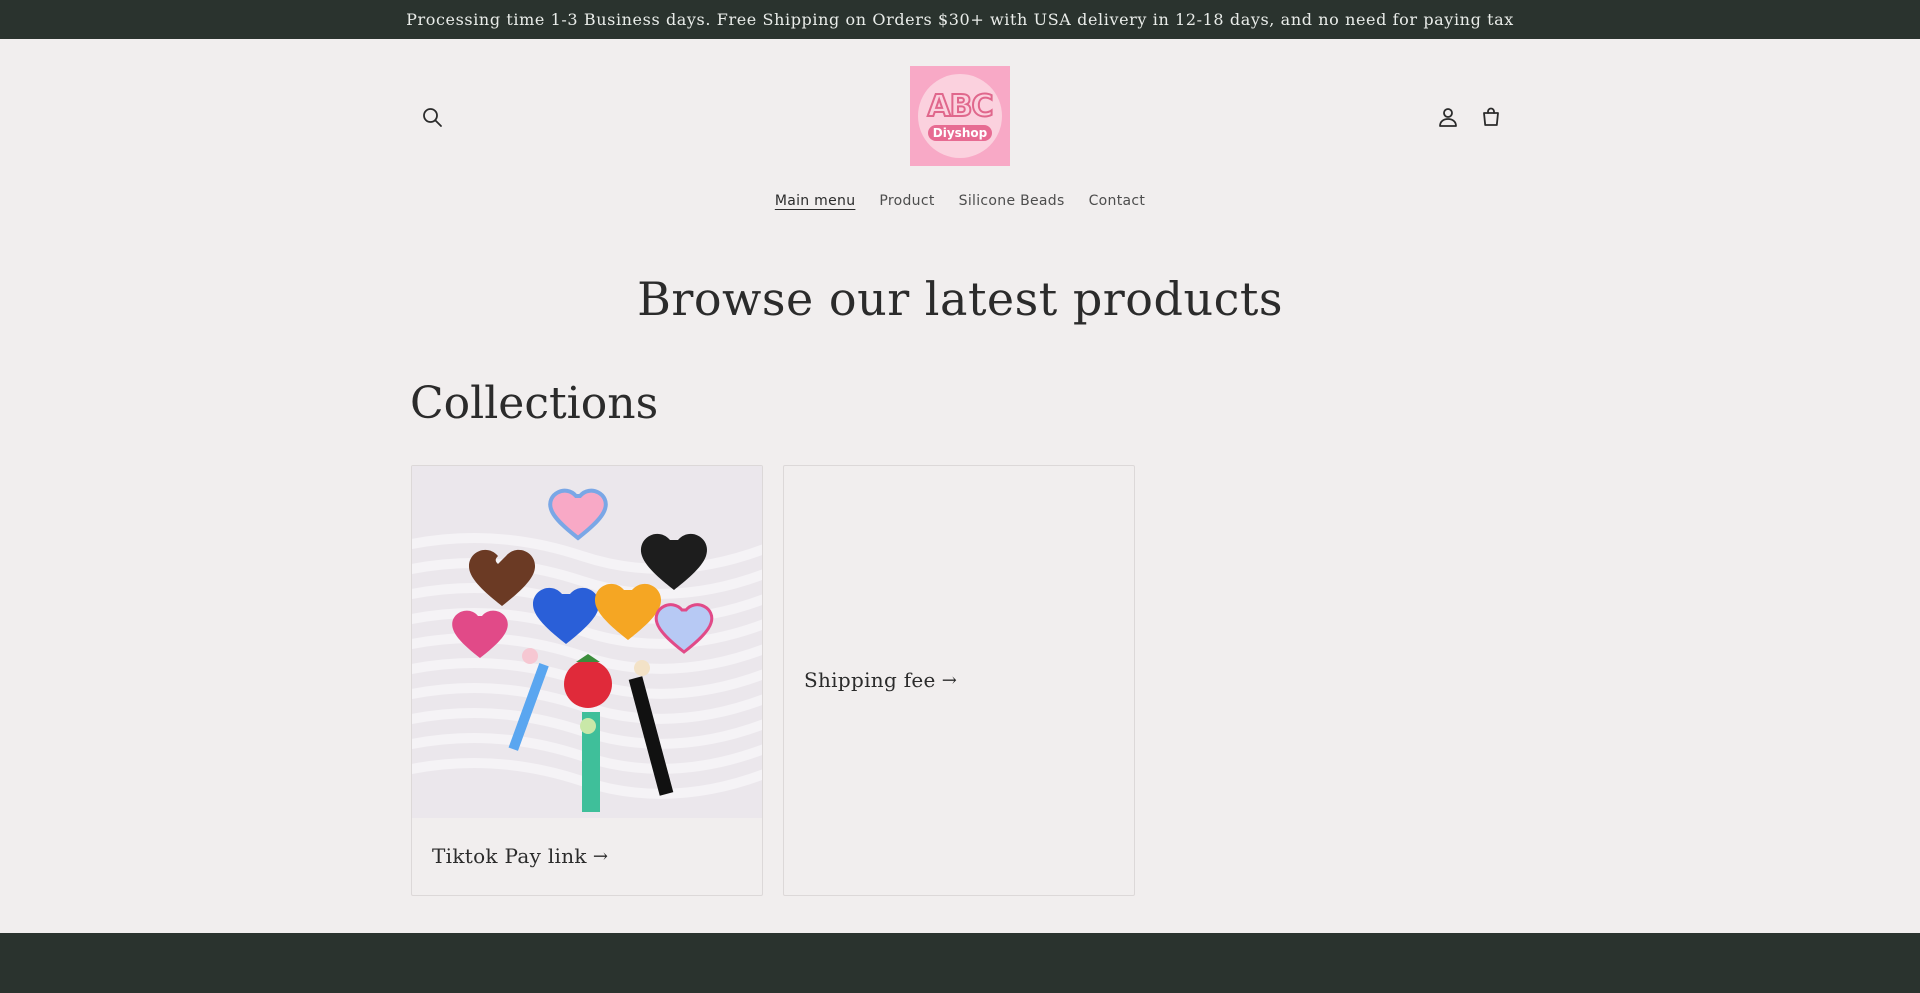 The height and width of the screenshot is (993, 1920). Describe the element at coordinates (1012, 201) in the screenshot. I see `nav-item-silicone-beads: Silicone Beads` at that location.